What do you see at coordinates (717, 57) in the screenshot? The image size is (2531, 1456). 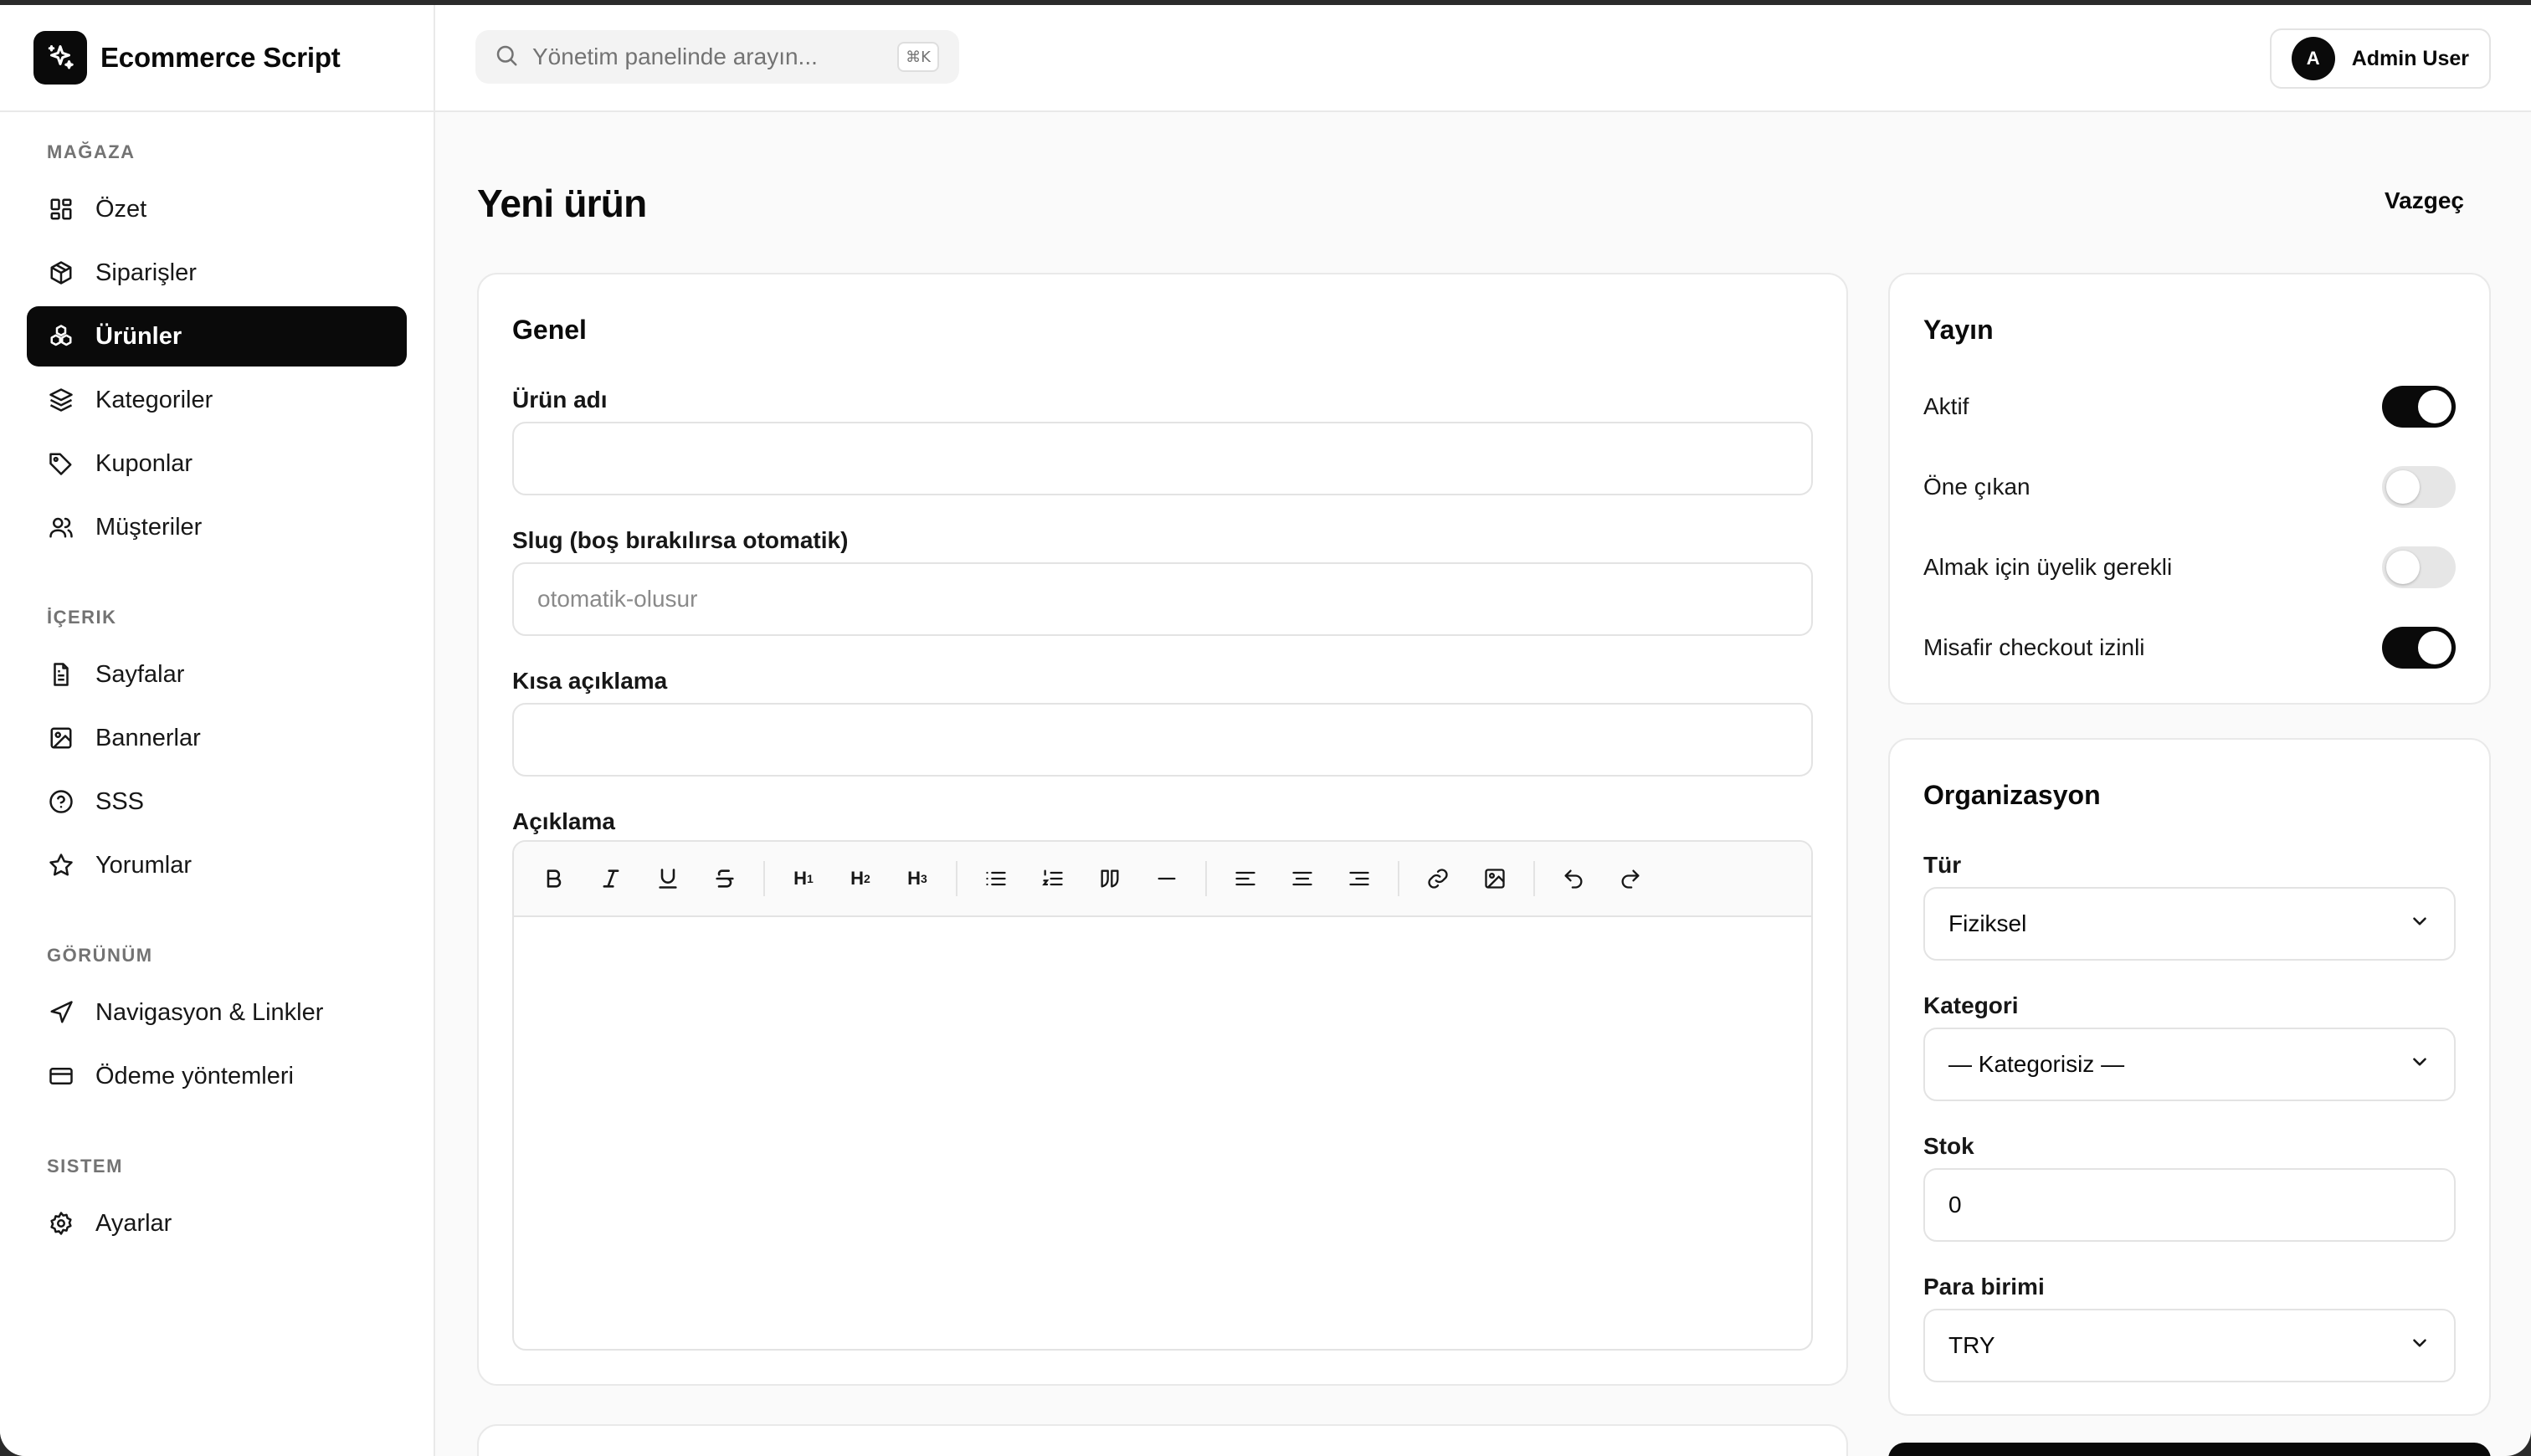 I see `search-bar: Yönetim panelinde arayın... ⌘K` at bounding box center [717, 57].